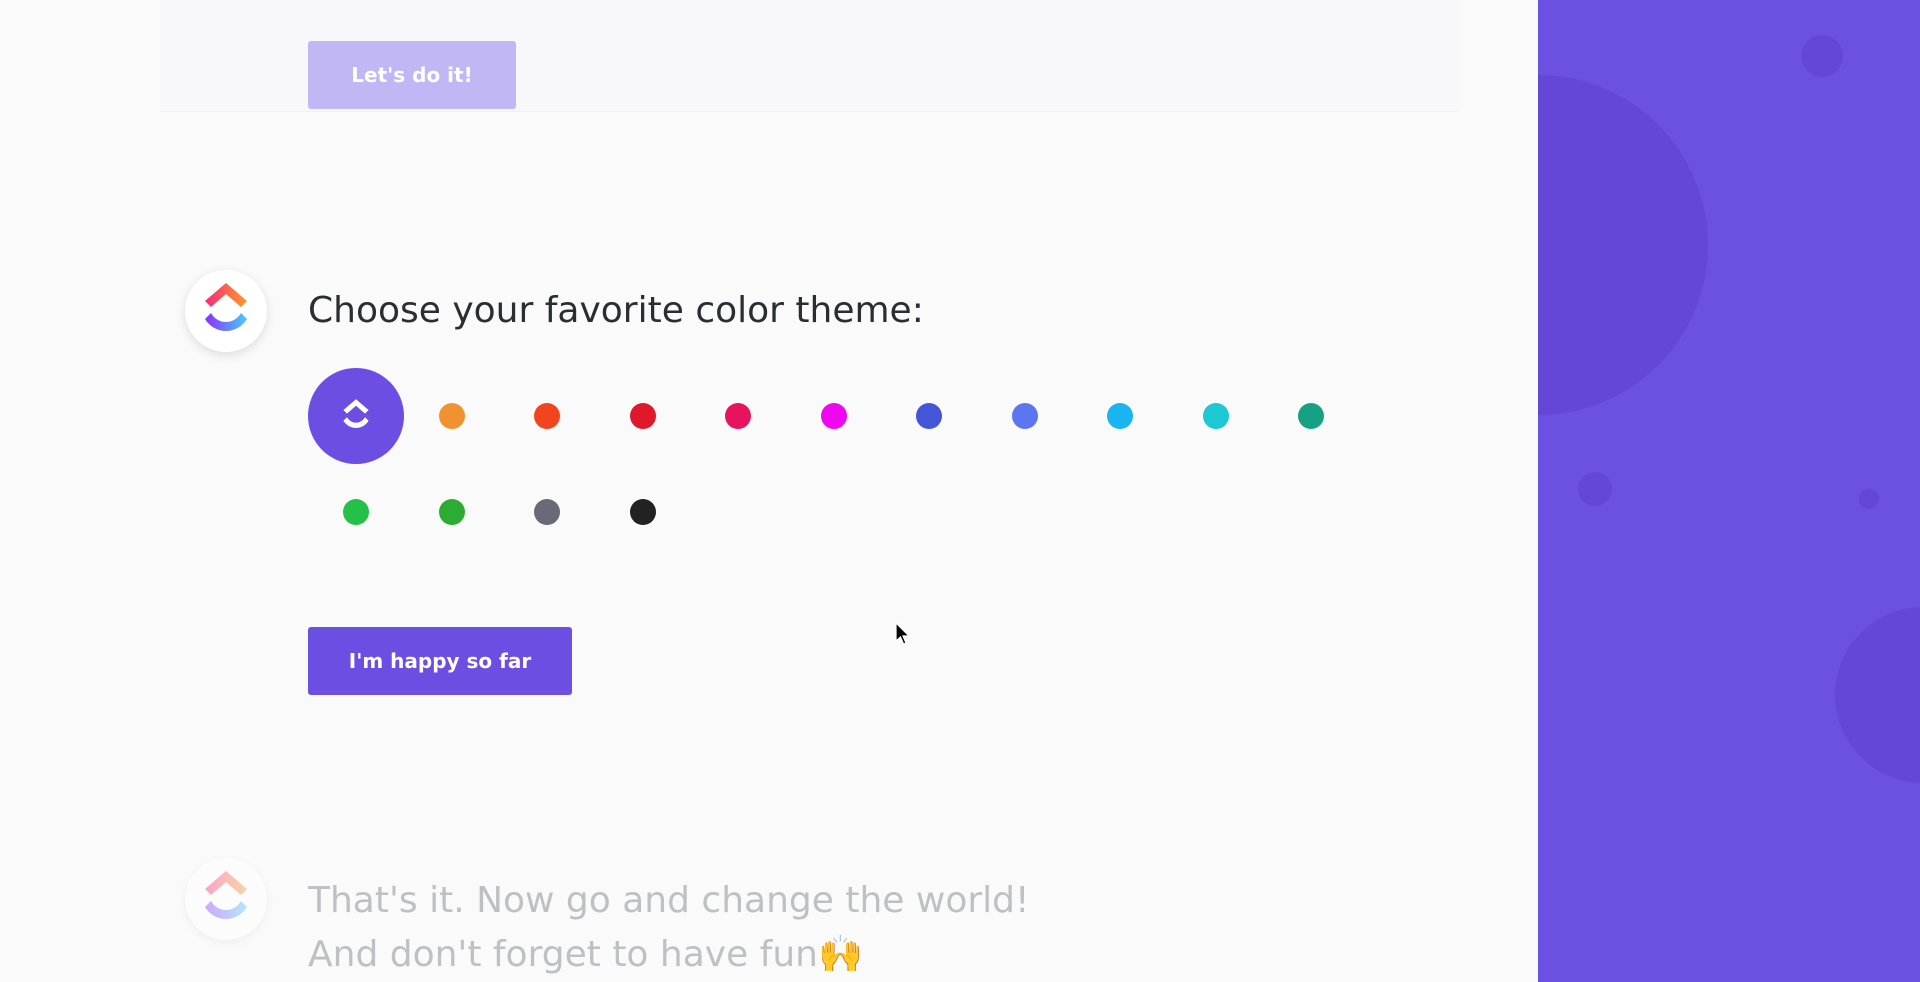 This screenshot has width=1920, height=982. What do you see at coordinates (1120, 416) in the screenshot?
I see `theme-swatch-sky-blue` at bounding box center [1120, 416].